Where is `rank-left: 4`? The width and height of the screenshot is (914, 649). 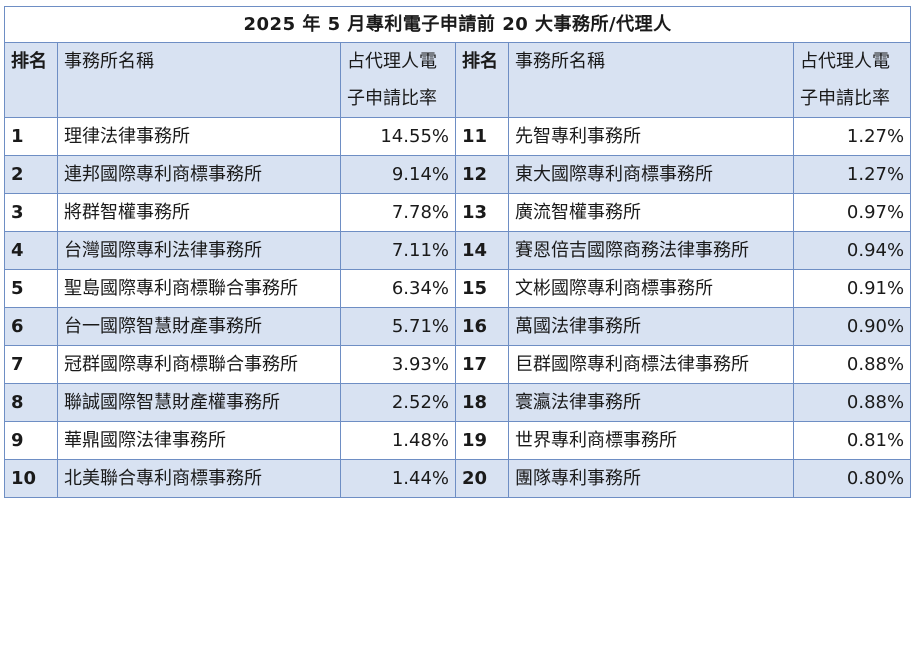
rank-left: 4 is located at coordinates (31, 251).